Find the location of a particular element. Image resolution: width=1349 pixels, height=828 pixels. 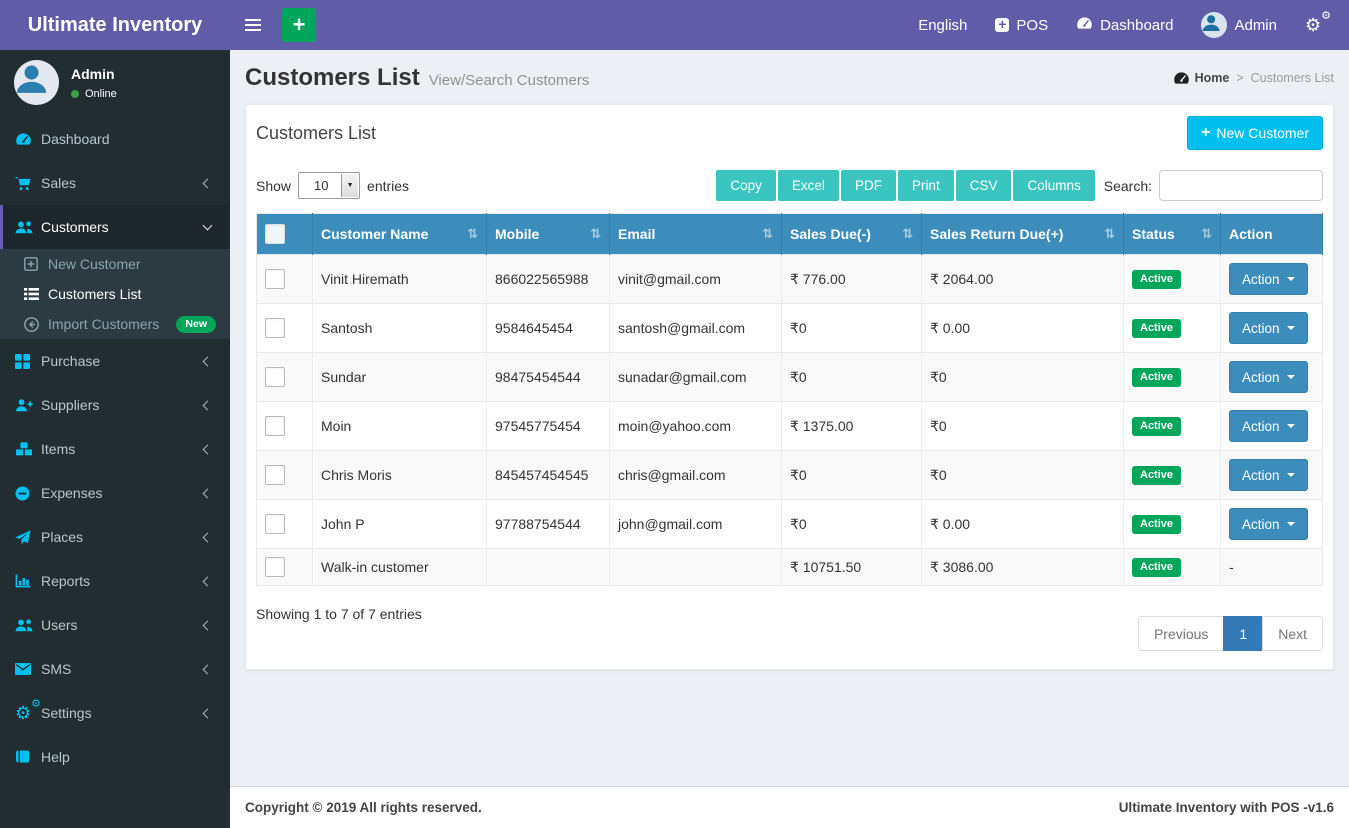

nav-pos: POS is located at coordinates (1021, 25).